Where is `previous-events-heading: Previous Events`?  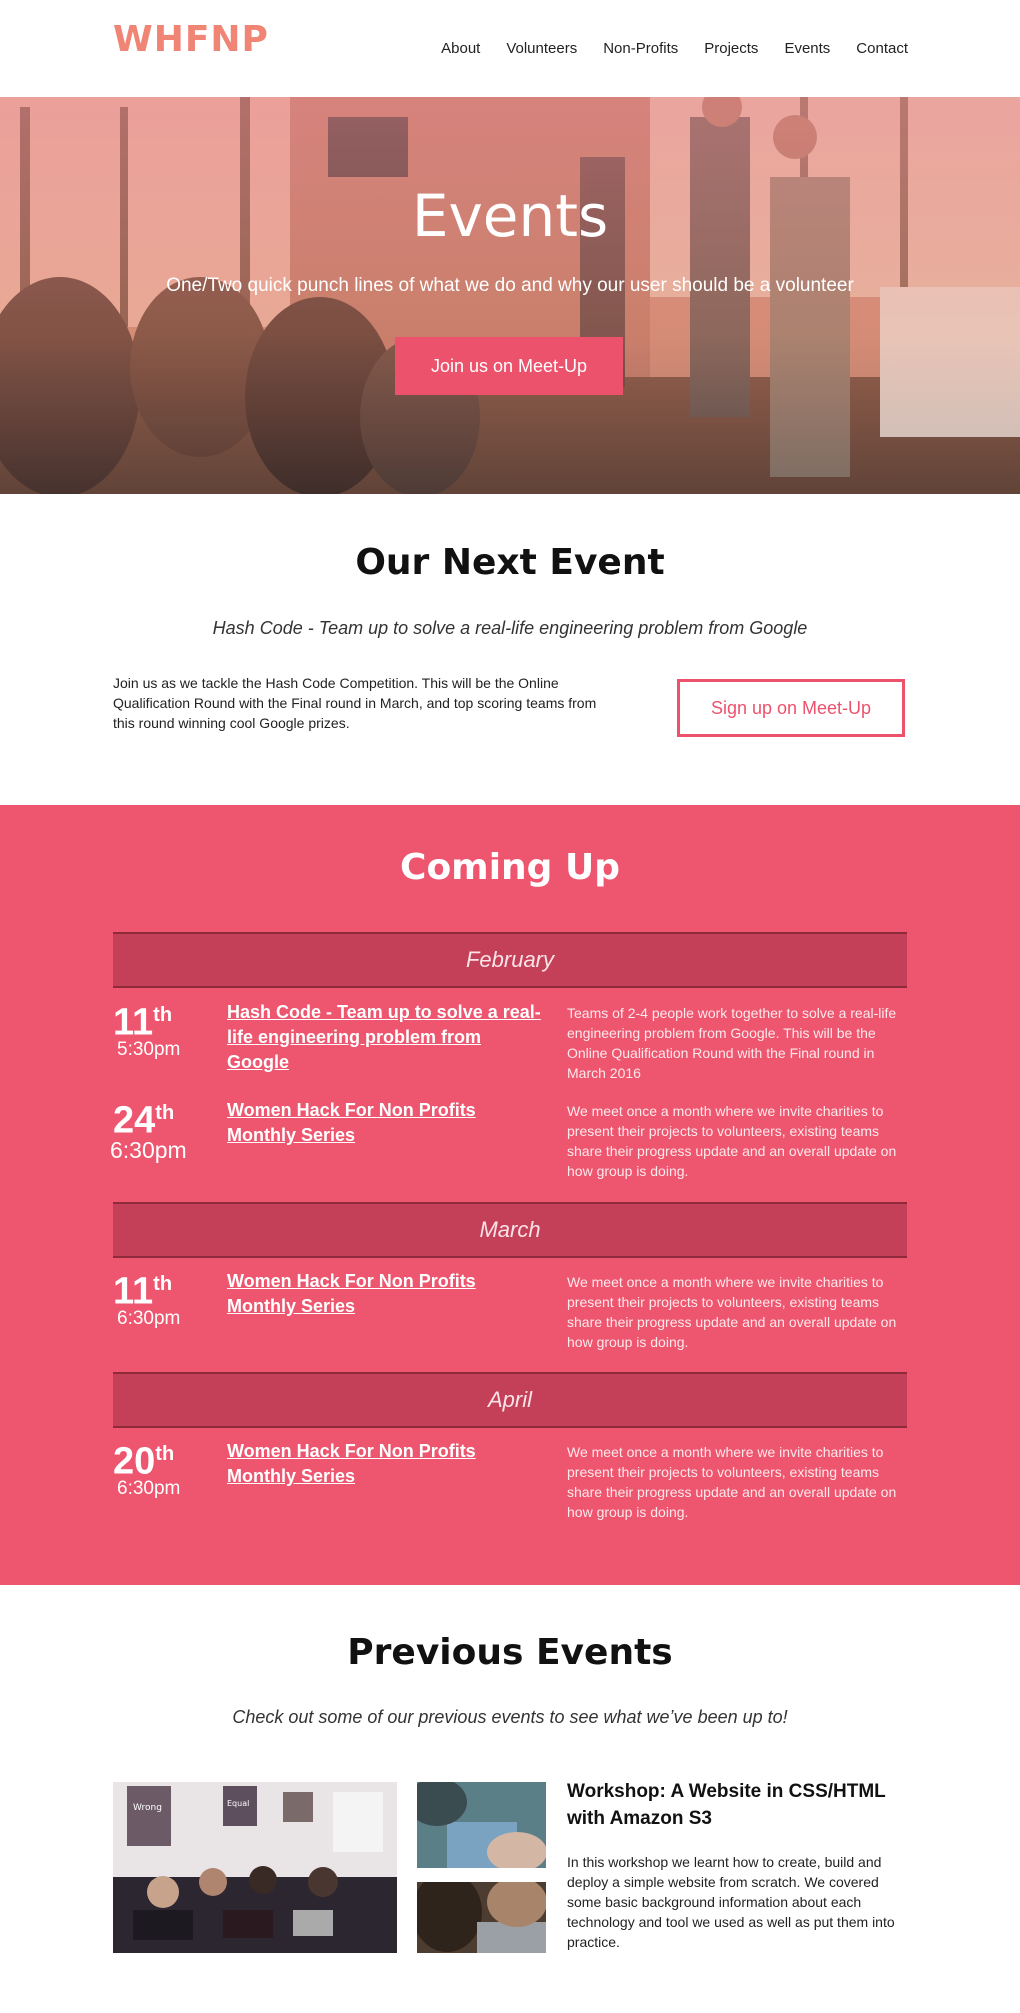
previous-events-heading: Previous Events is located at coordinates (510, 1652).